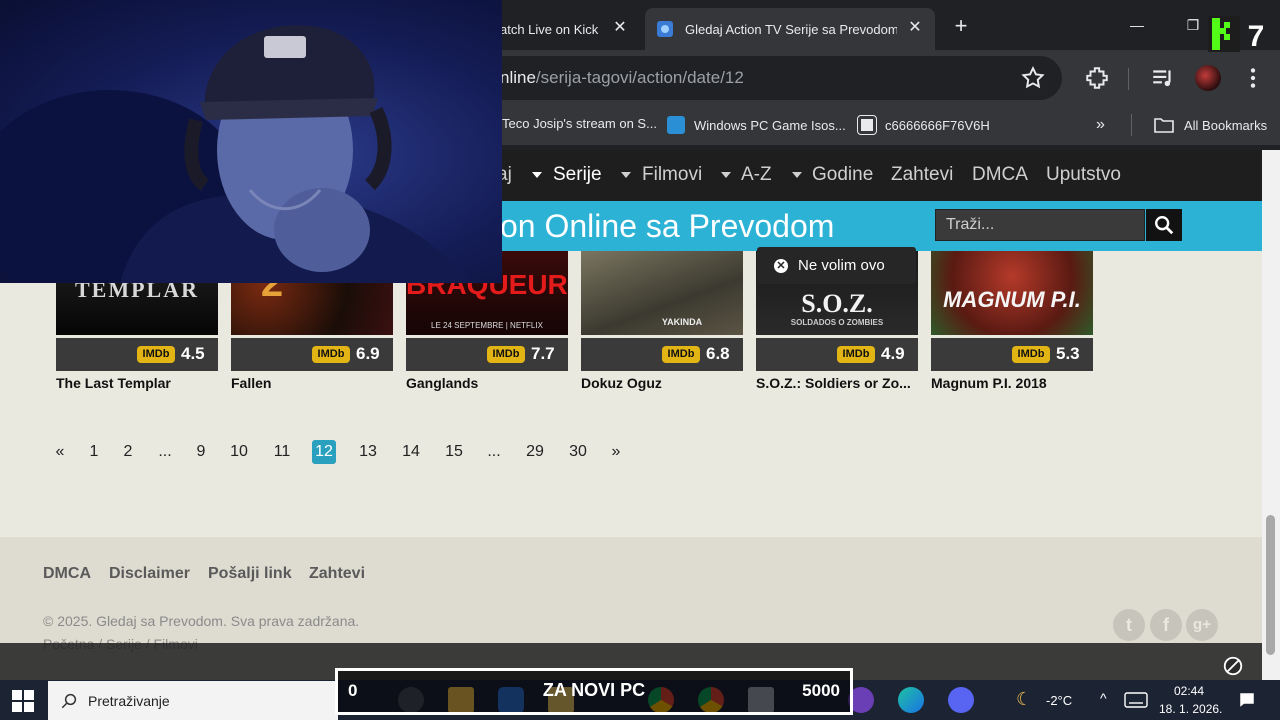  I want to click on kick-badge-number: 7, so click(1256, 36).